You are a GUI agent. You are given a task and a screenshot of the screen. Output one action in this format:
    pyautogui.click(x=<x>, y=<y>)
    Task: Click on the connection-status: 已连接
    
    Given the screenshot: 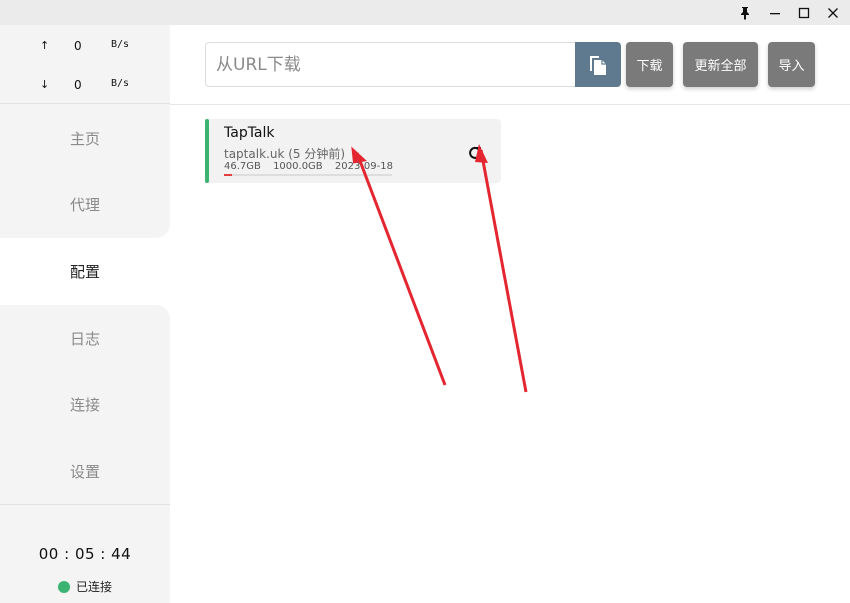 What is the action you would take?
    pyautogui.click(x=85, y=586)
    